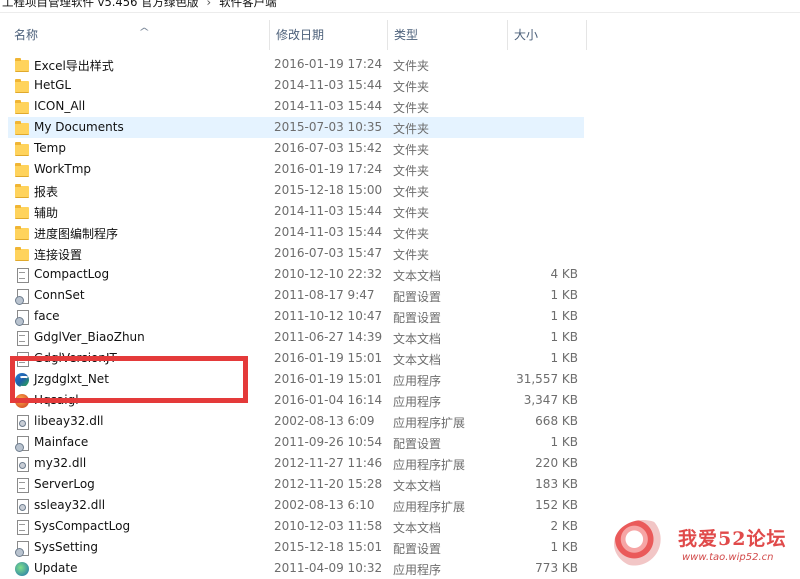 This screenshot has width=800, height=579. What do you see at coordinates (296, 274) in the screenshot?
I see `file-row: CompactLog 2010-12-10 22:32 文本文档 4 KB` at bounding box center [296, 274].